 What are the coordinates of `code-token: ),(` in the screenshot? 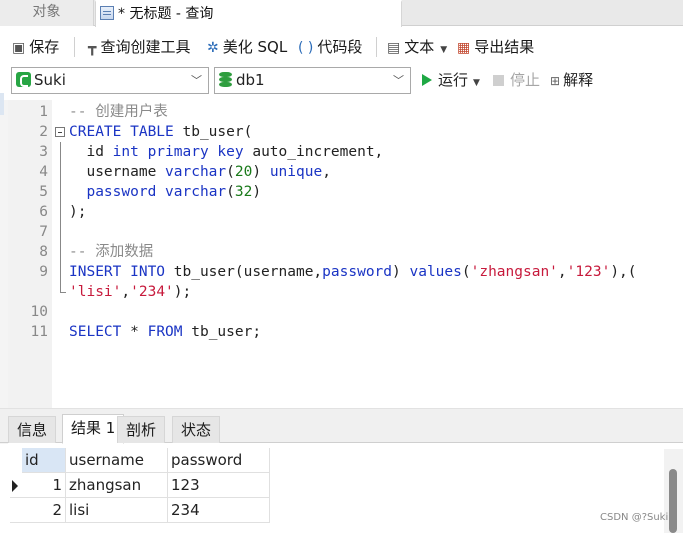 It's located at (623, 272).